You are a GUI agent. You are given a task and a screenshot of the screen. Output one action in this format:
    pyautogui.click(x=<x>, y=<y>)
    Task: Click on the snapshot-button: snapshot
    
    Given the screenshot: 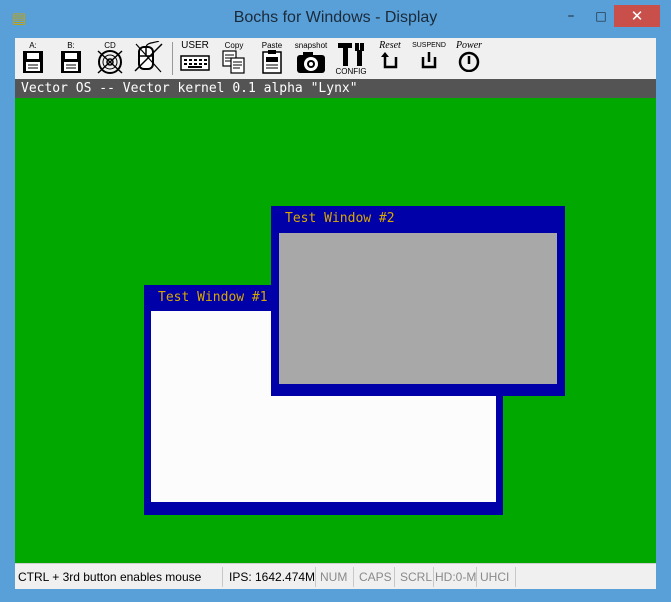 What is the action you would take?
    pyautogui.click(x=311, y=58)
    